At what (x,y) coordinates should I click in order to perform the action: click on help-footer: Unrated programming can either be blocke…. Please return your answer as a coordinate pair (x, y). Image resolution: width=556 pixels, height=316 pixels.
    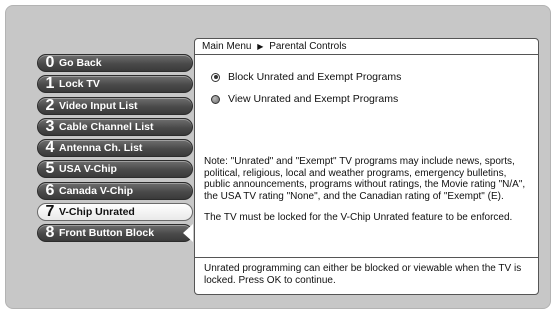
    Looking at the image, I should click on (366, 275).